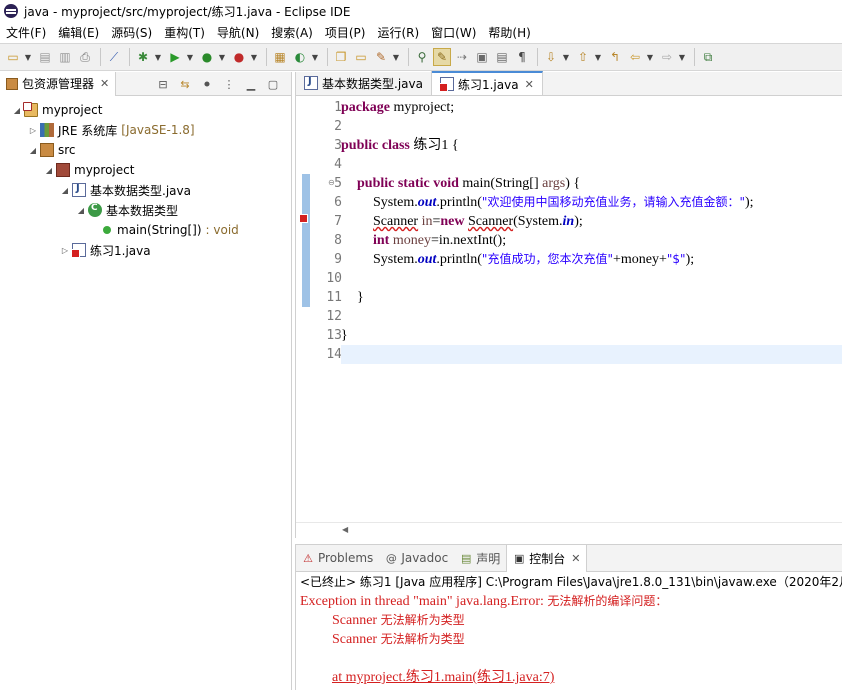 This screenshot has height=690, width=842. Describe the element at coordinates (158, 57) in the screenshot. I see `debug-dropdown-icon: ▼` at that location.